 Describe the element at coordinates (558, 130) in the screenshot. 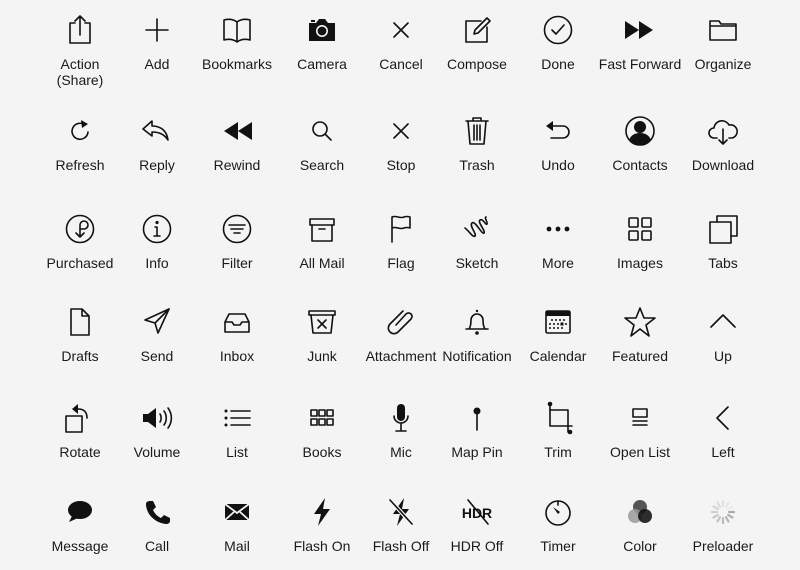

I see `undo-arrow-icon` at that location.